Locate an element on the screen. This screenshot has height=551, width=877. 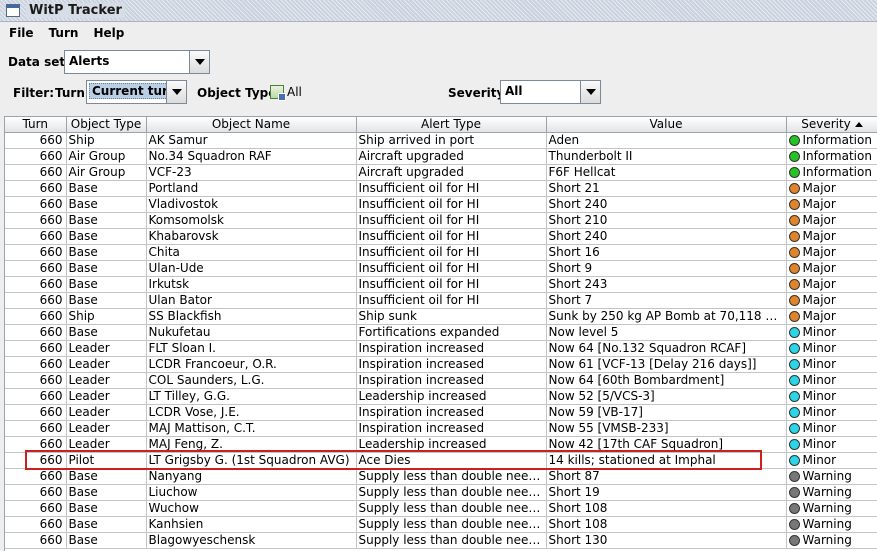
menu-turn: Turn is located at coordinates (62, 33).